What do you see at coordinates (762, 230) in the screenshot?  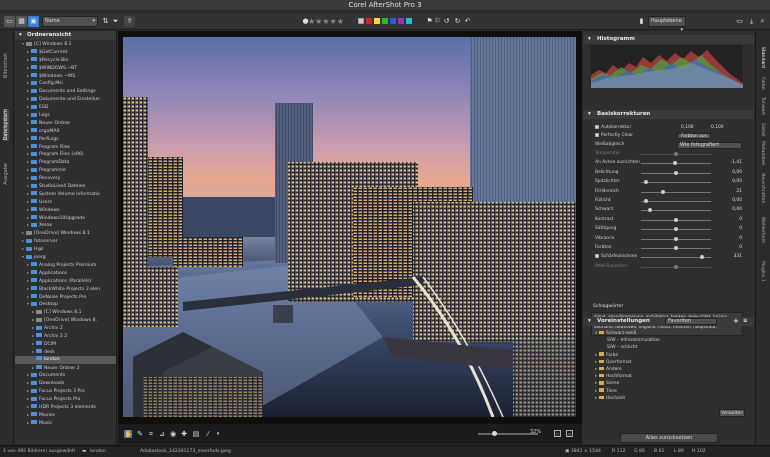 I see `tab-wellenform: Wellenform` at bounding box center [762, 230].